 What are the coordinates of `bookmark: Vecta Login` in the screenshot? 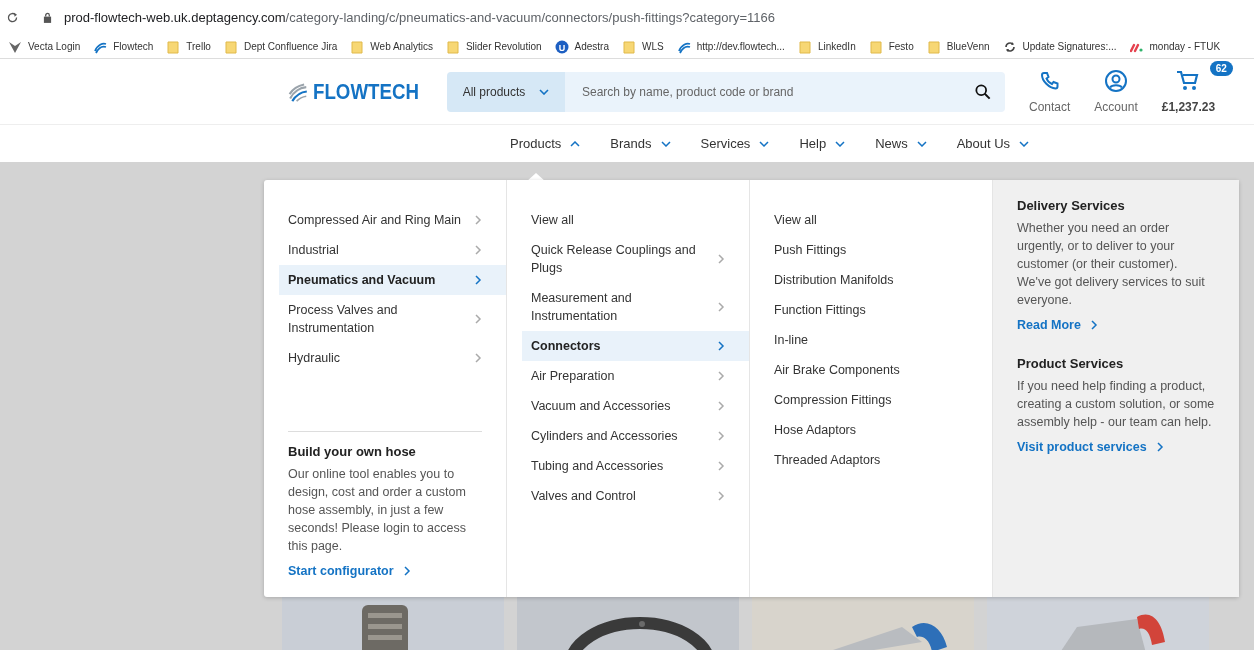 It's located at (44, 46).